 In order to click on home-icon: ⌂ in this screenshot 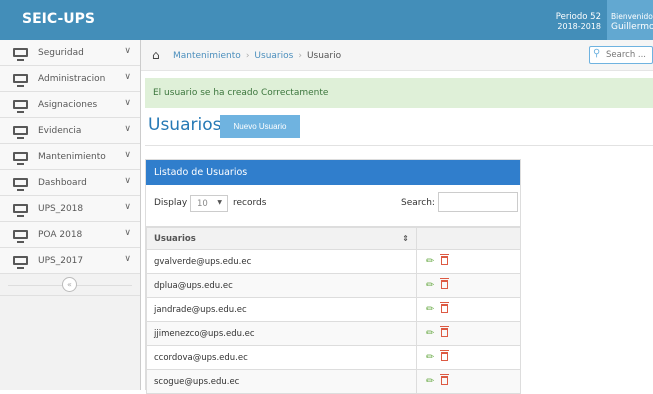, I will do `click(156, 55)`.